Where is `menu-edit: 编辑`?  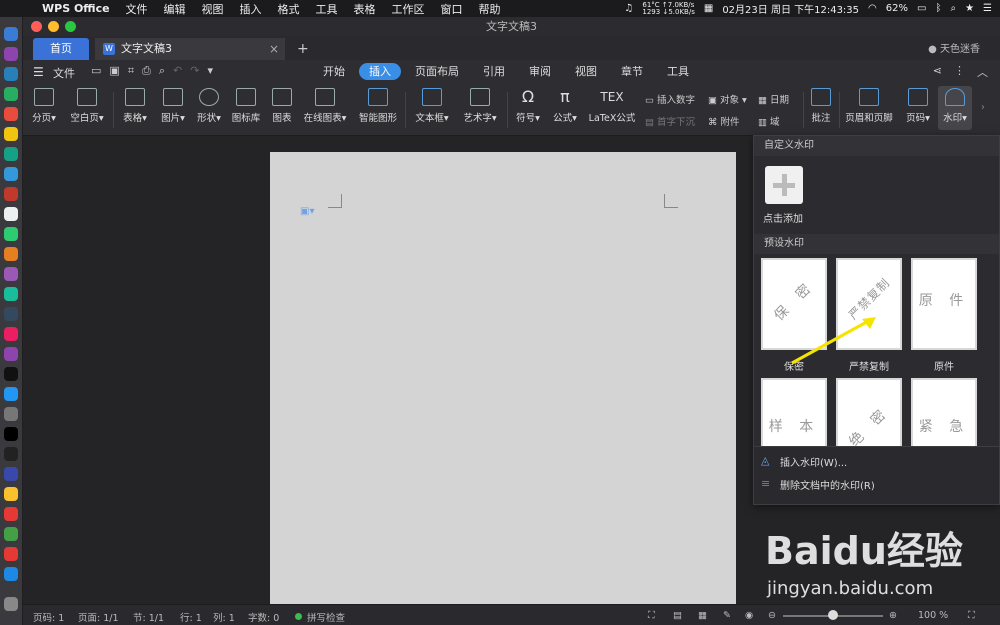
menu-edit: 编辑 is located at coordinates (175, 9).